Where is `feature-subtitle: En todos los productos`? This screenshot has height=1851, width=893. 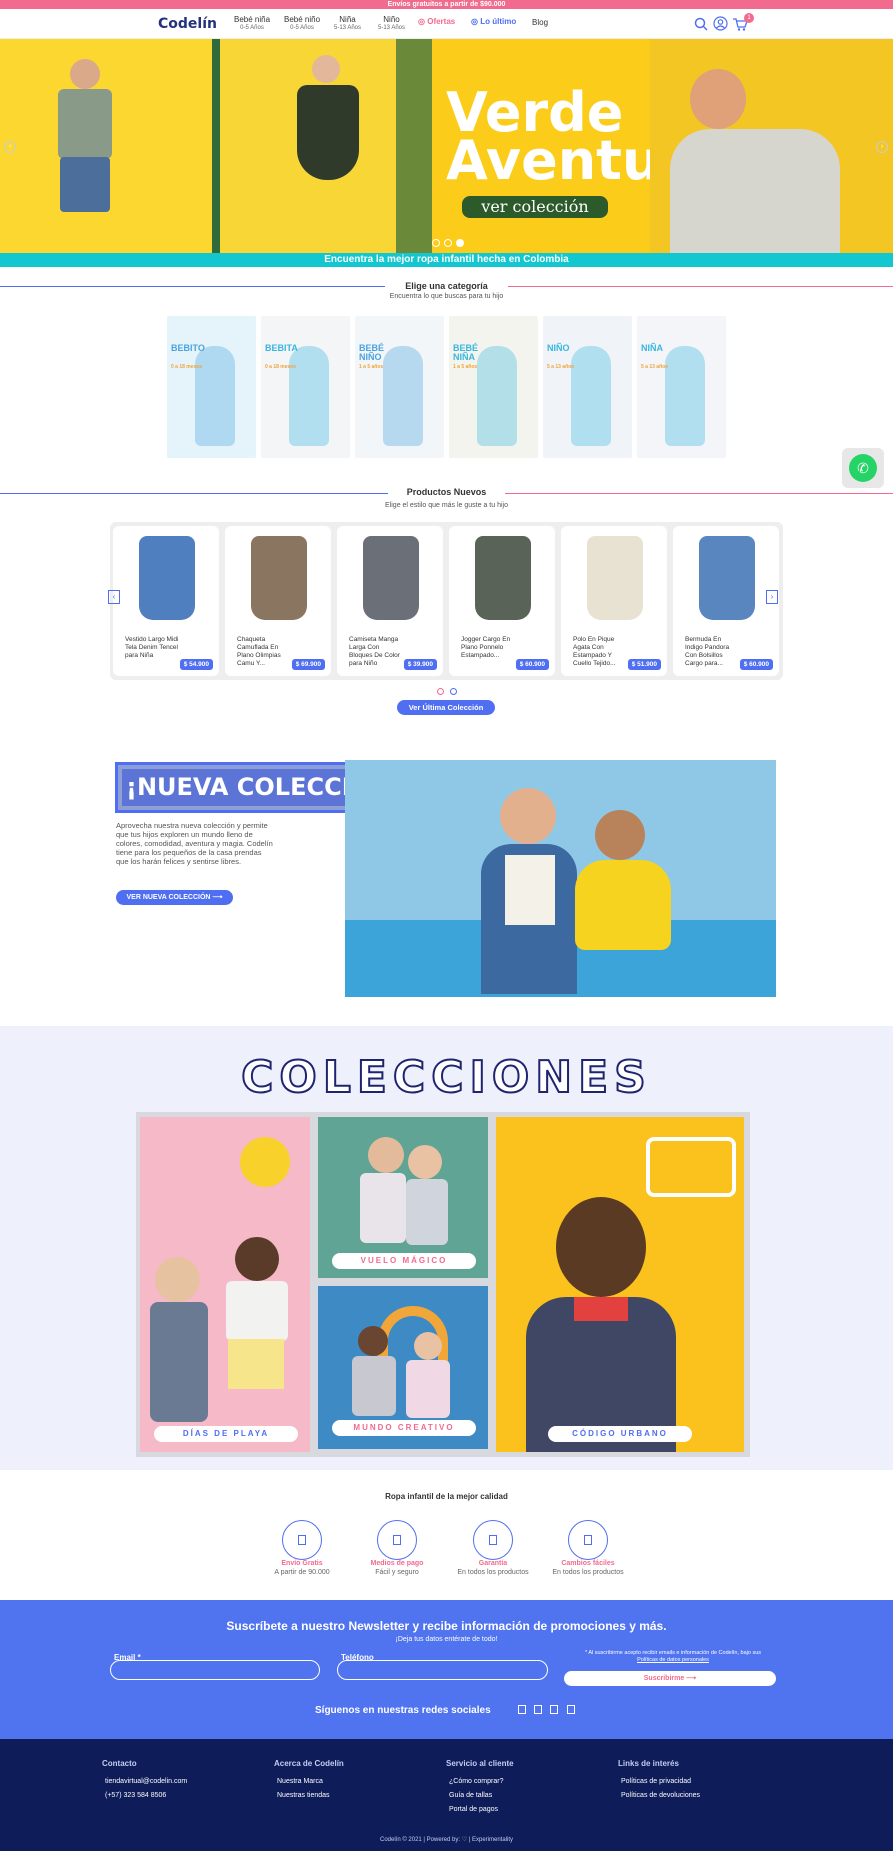
feature-subtitle: En todos los productos is located at coordinates (493, 1572).